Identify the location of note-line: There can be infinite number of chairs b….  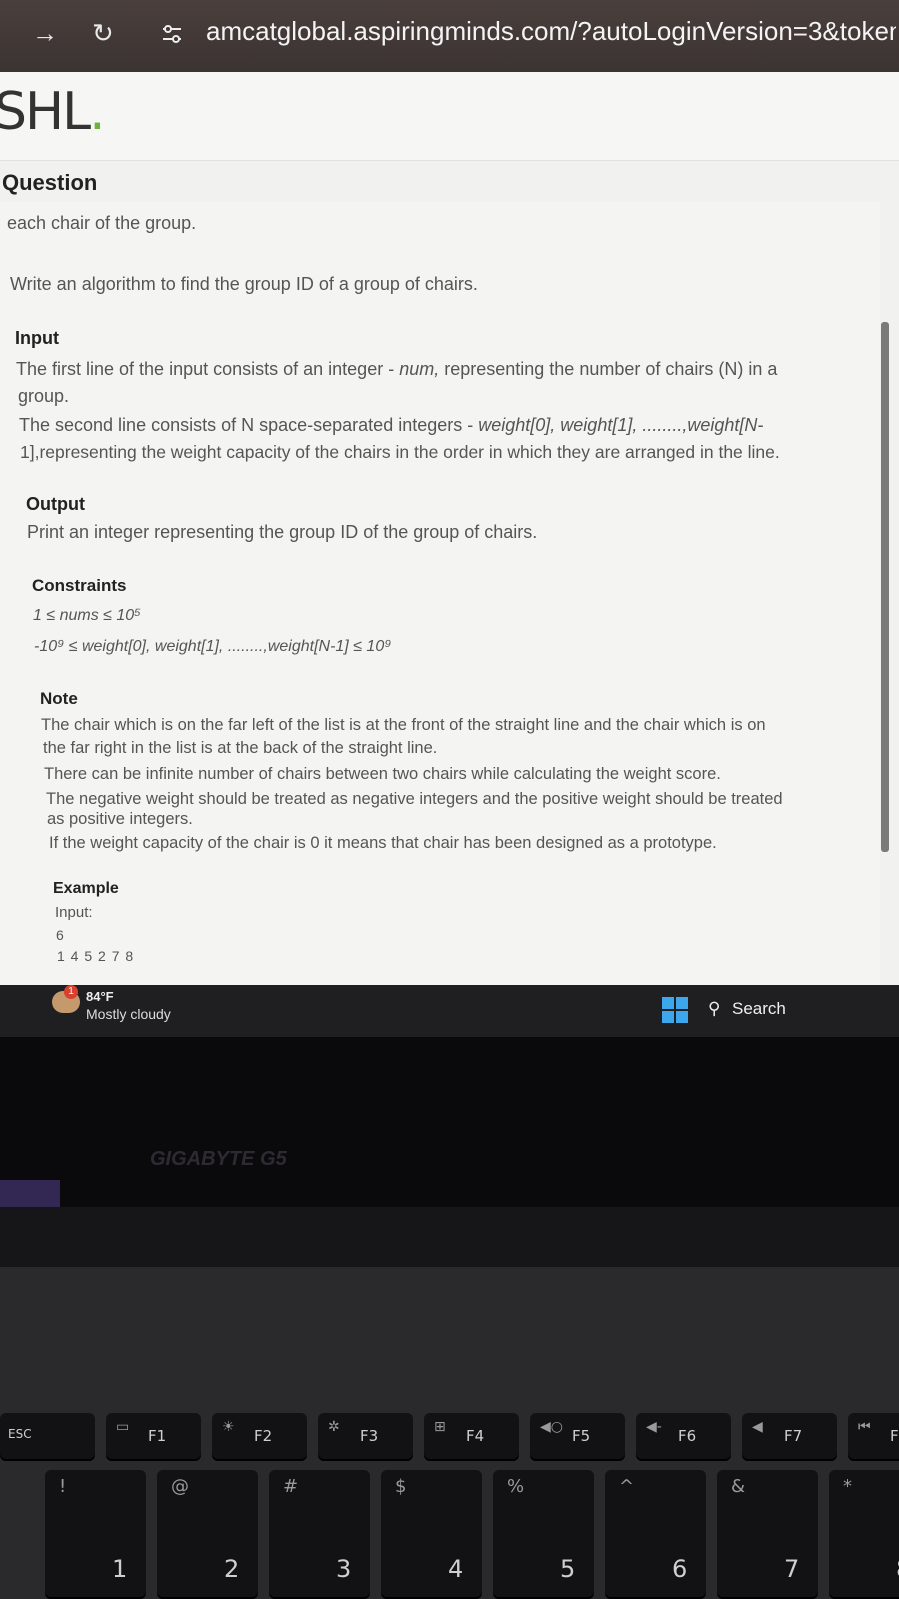
(382, 774).